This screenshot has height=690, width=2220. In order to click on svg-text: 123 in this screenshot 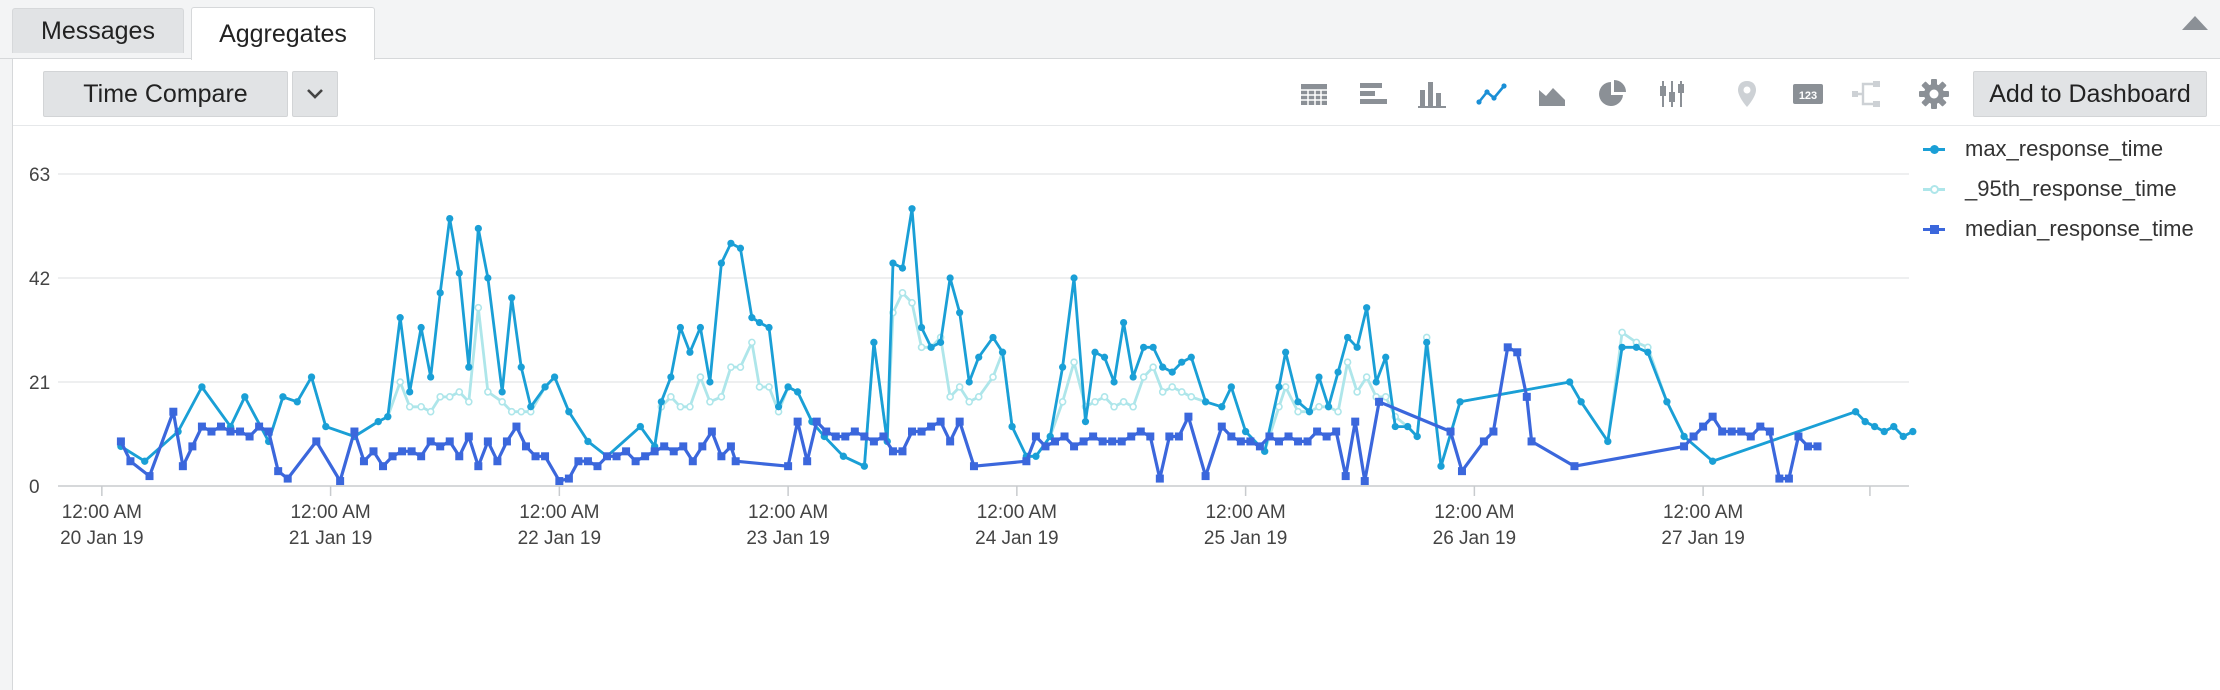, I will do `click(1808, 96)`.